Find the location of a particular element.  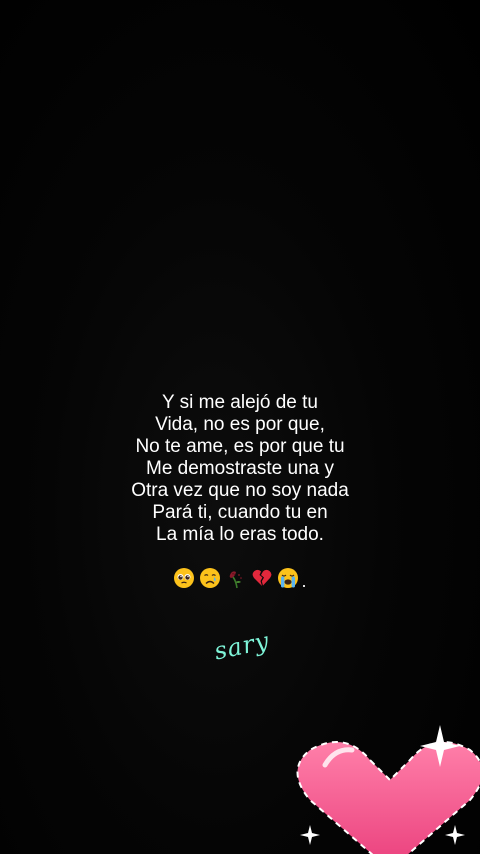

poem-line-7: La mía lo eras todo. is located at coordinates (240, 534).